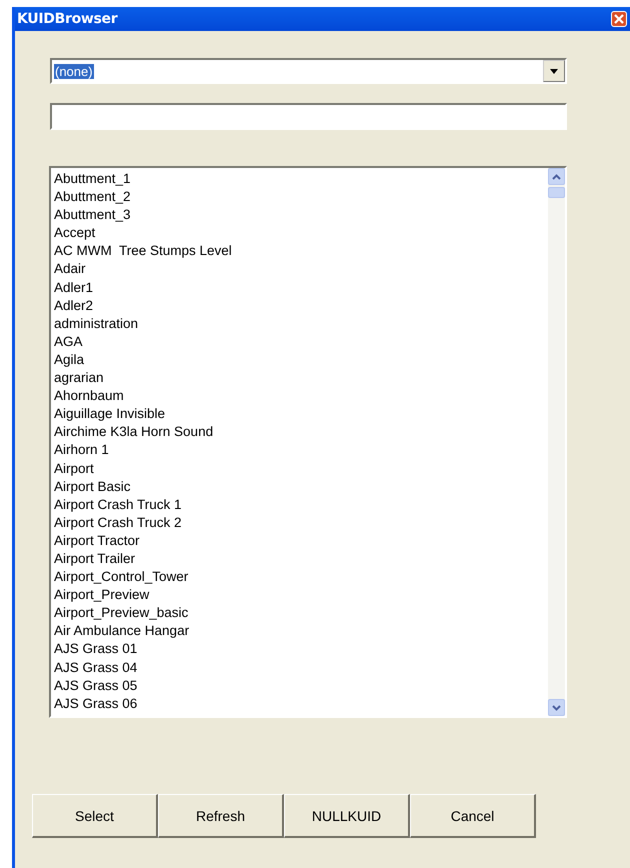  I want to click on list-item: Abuttment_3, so click(301, 215).